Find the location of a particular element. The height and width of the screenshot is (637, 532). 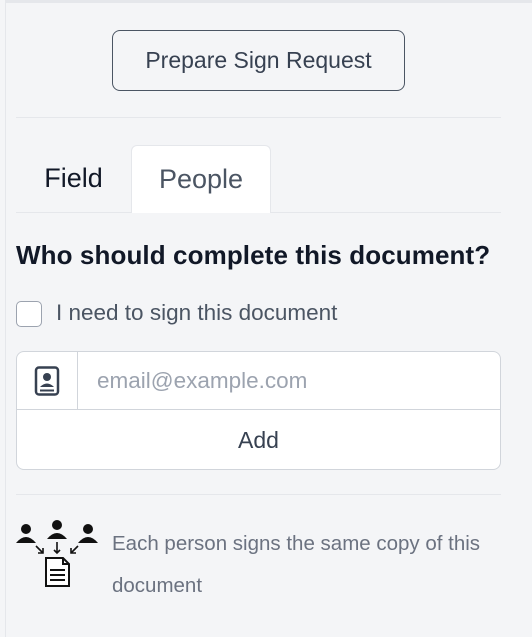

left-panel-edge is located at coordinates (3, 318).